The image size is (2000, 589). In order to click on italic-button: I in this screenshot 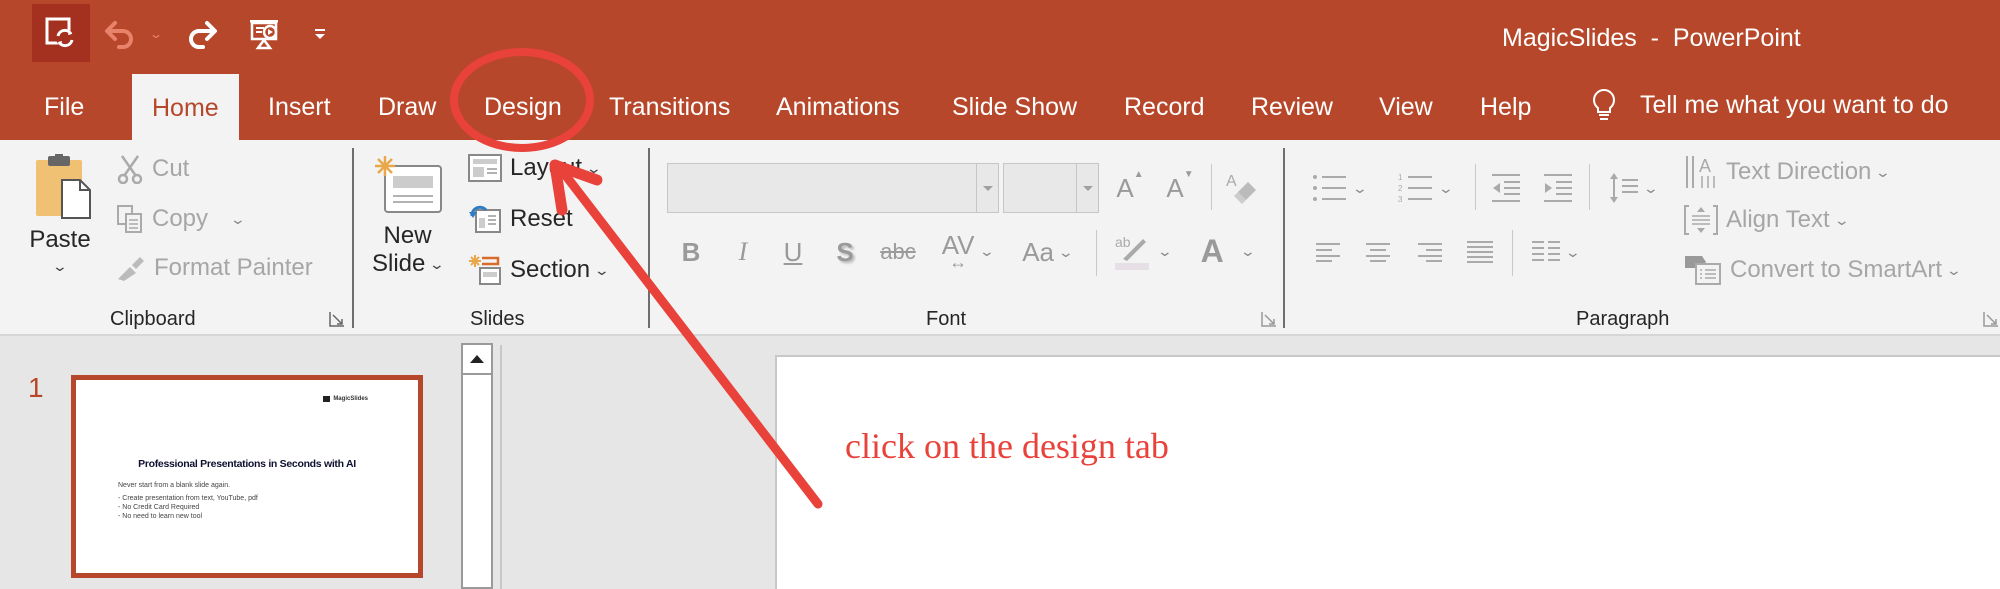, I will do `click(743, 252)`.